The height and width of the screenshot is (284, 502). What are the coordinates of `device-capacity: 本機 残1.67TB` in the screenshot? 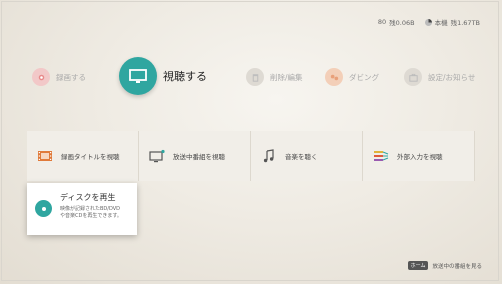 It's located at (452, 22).